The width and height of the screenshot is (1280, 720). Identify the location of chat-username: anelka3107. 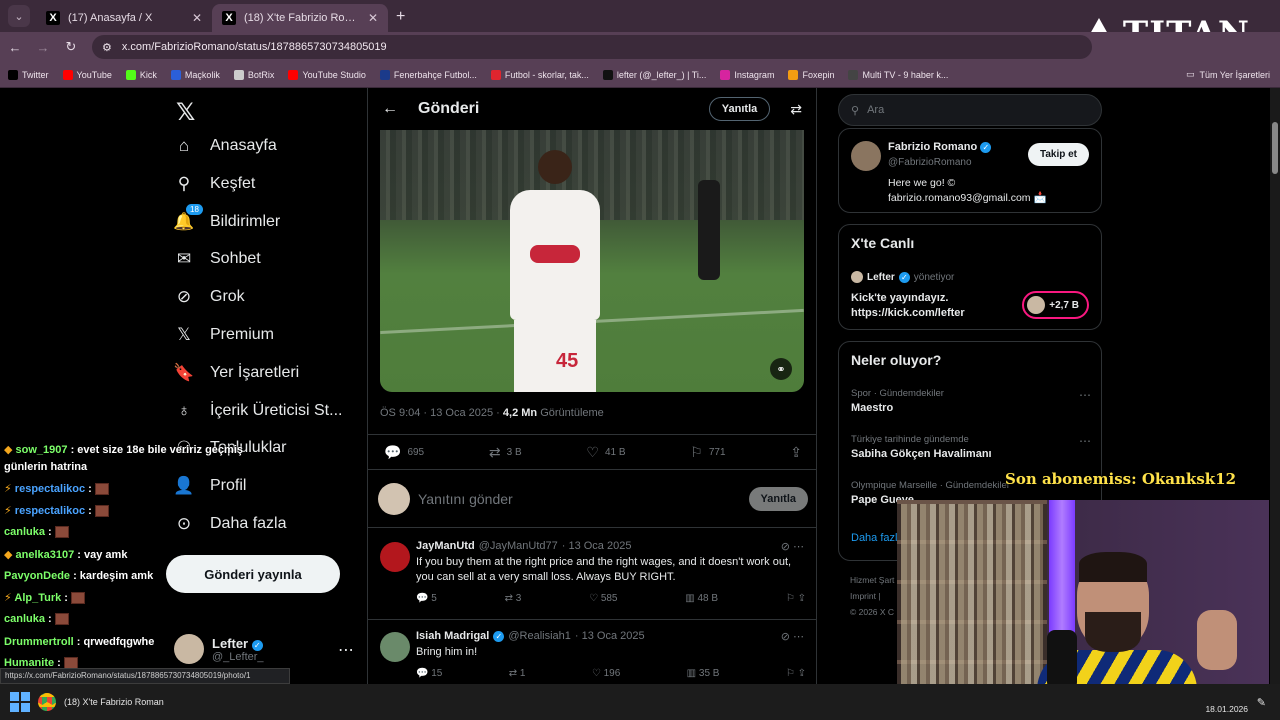
(45, 555).